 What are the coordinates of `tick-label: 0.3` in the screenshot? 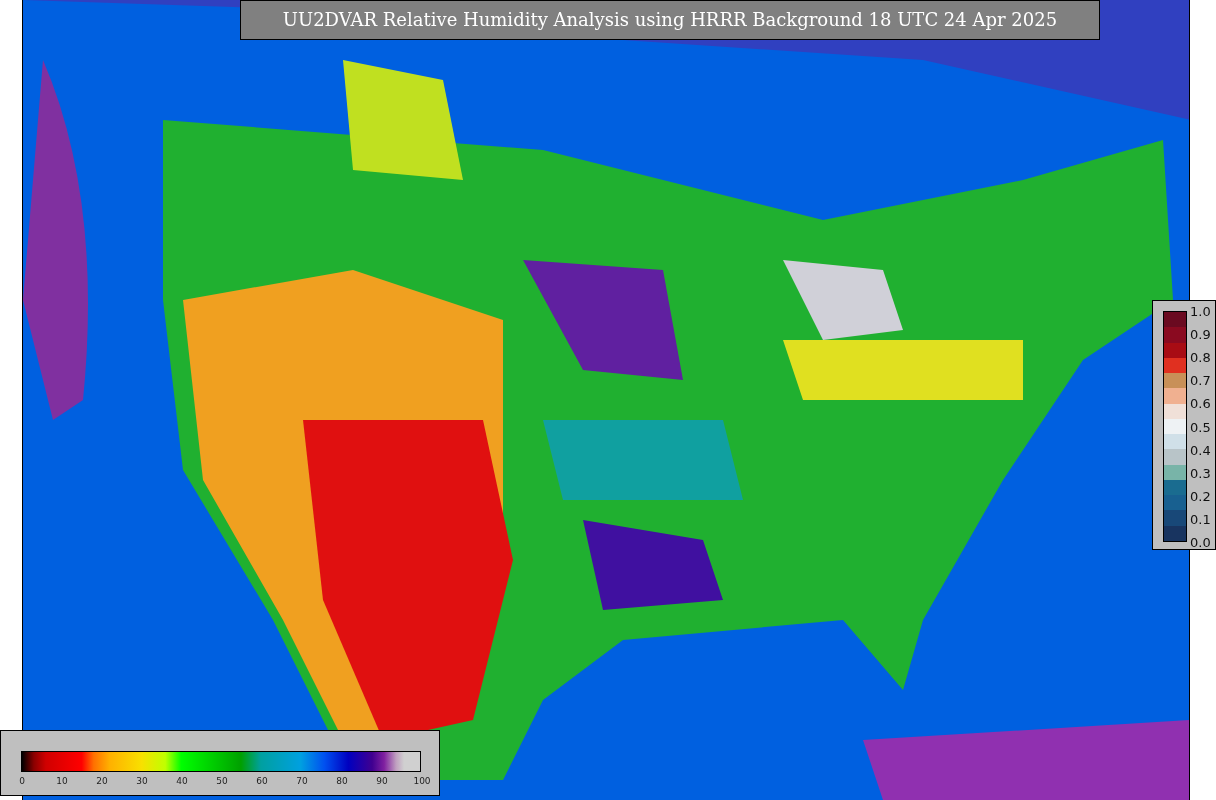 It's located at (1200, 473).